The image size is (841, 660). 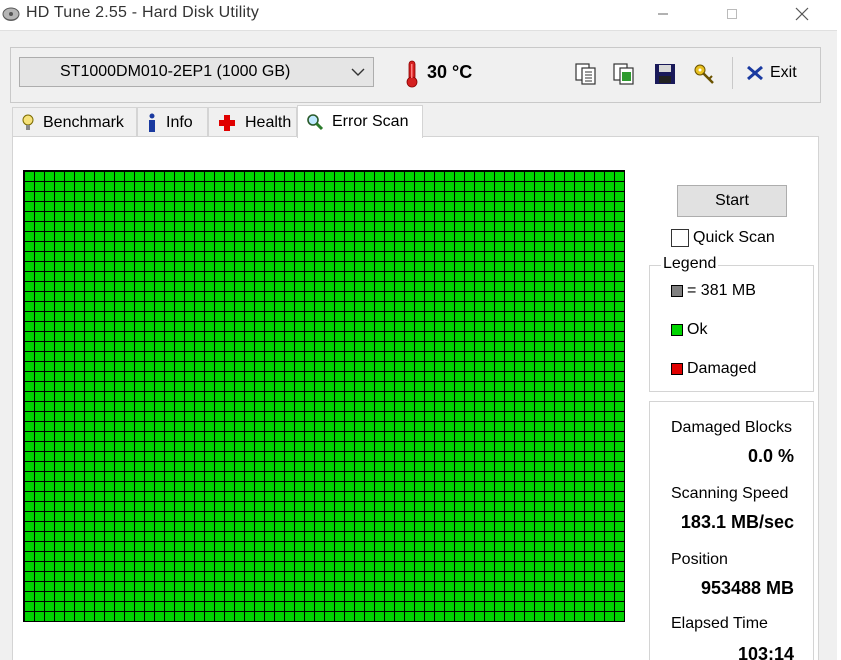 I want to click on legend-item-ok: Ok, so click(x=689, y=330).